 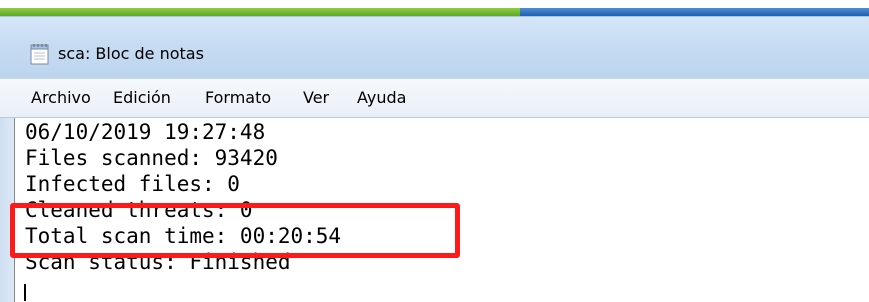 I want to click on menu-archivo: Archivo, so click(x=61, y=97).